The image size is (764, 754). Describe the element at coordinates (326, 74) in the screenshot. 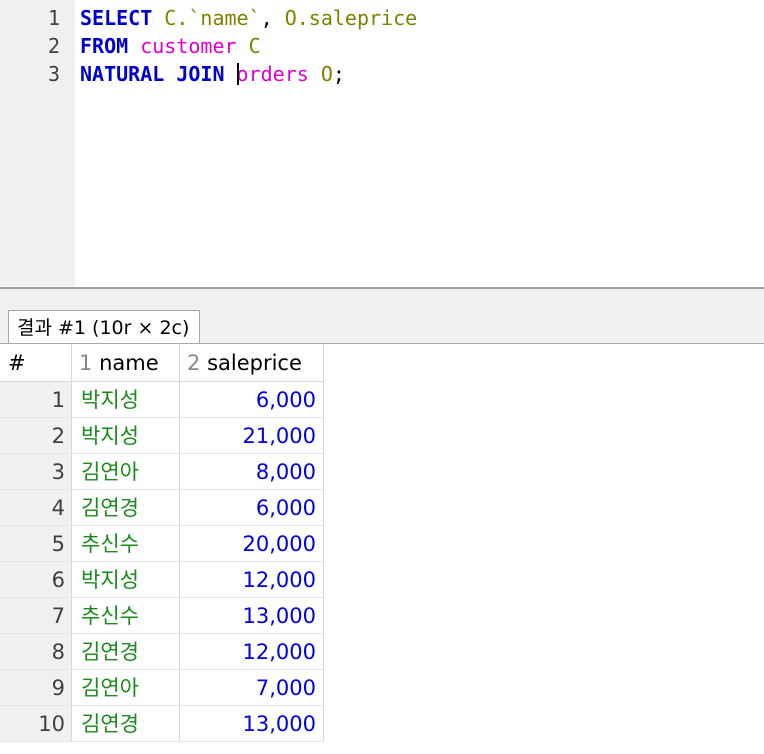

I see `table-alias: O` at that location.